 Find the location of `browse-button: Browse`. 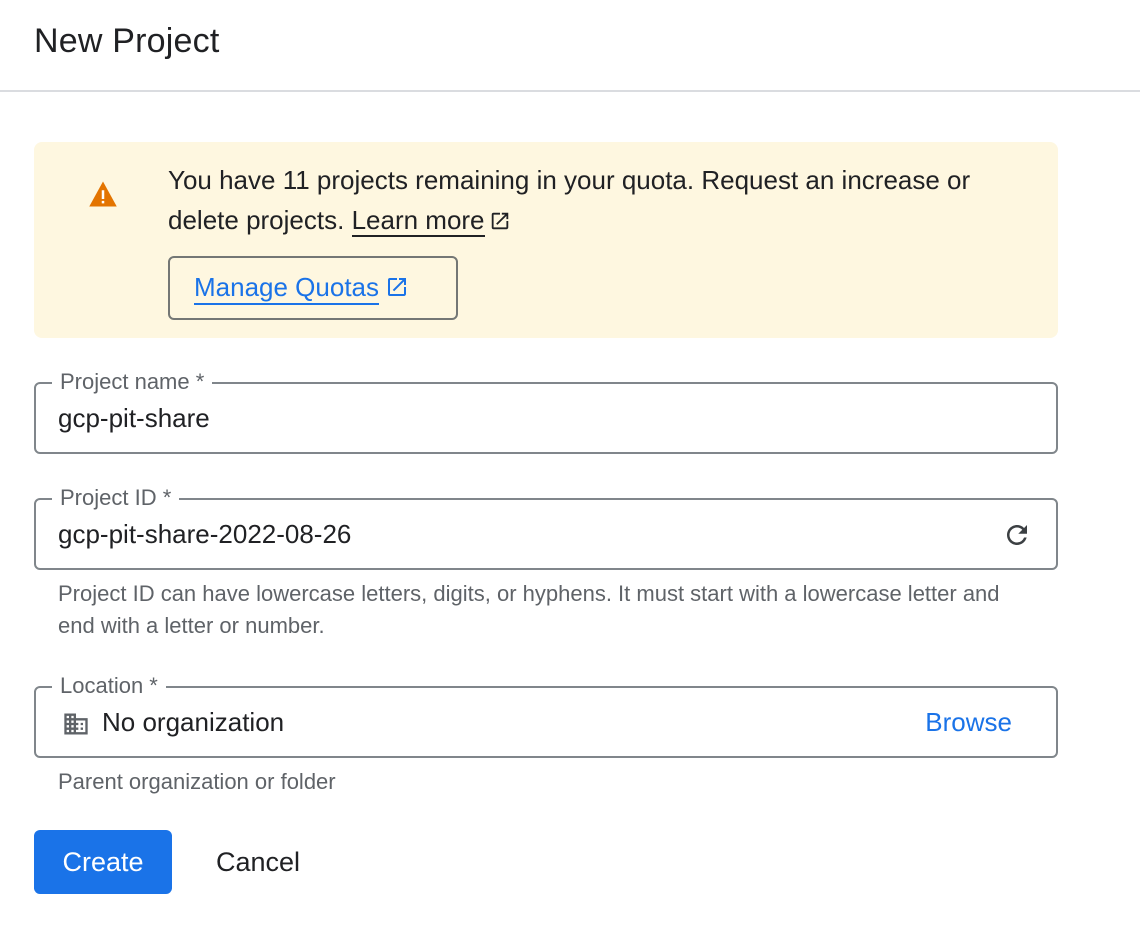

browse-button: Browse is located at coordinates (968, 722).